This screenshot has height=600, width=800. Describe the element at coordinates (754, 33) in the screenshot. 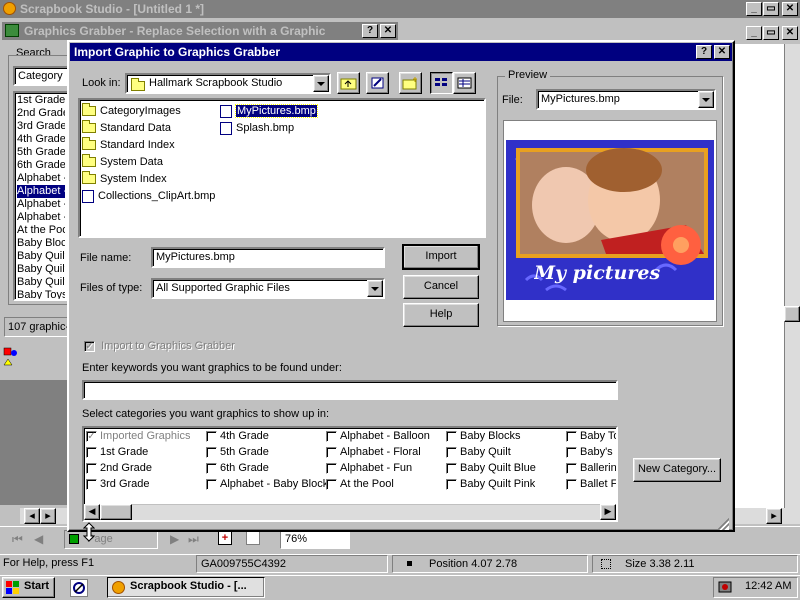

I see `mdi-minimize-button: _` at that location.